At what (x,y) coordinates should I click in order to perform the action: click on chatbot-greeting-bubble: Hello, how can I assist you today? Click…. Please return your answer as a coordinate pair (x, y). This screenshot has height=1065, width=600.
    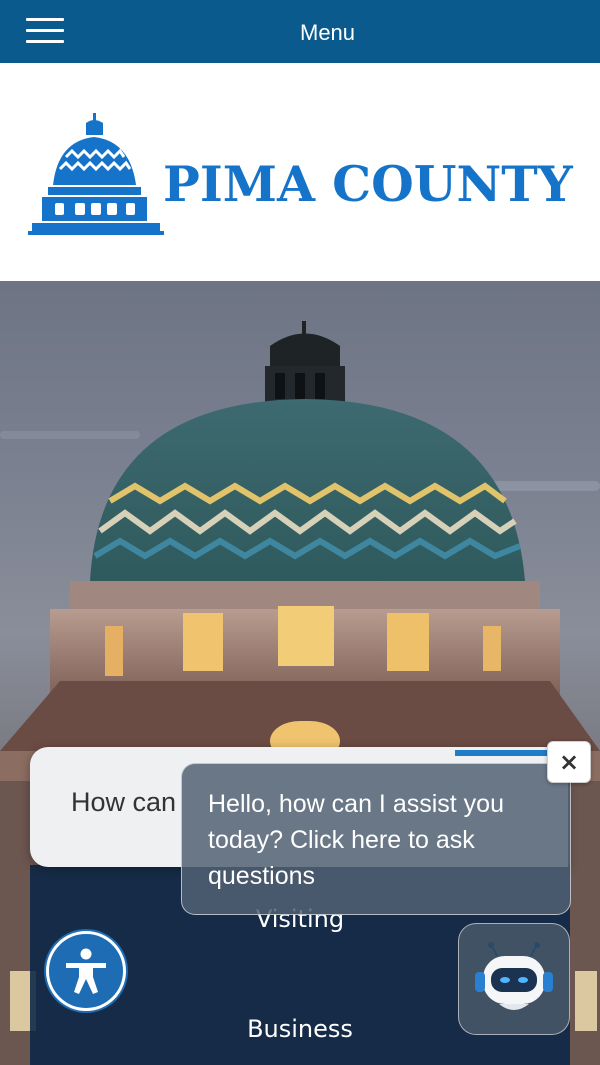
    Looking at the image, I should click on (376, 839).